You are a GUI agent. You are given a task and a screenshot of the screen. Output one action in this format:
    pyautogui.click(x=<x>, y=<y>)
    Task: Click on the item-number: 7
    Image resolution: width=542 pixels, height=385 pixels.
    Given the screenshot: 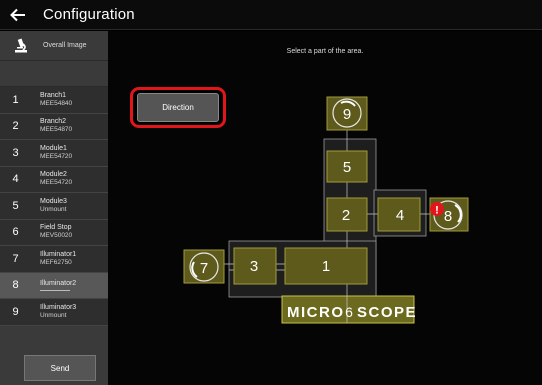 What is the action you would take?
    pyautogui.click(x=15, y=258)
    